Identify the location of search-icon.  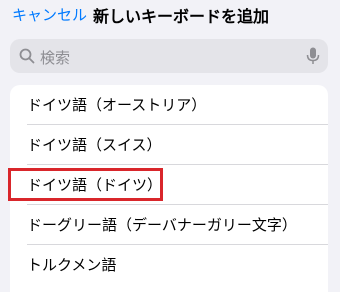
(27, 56).